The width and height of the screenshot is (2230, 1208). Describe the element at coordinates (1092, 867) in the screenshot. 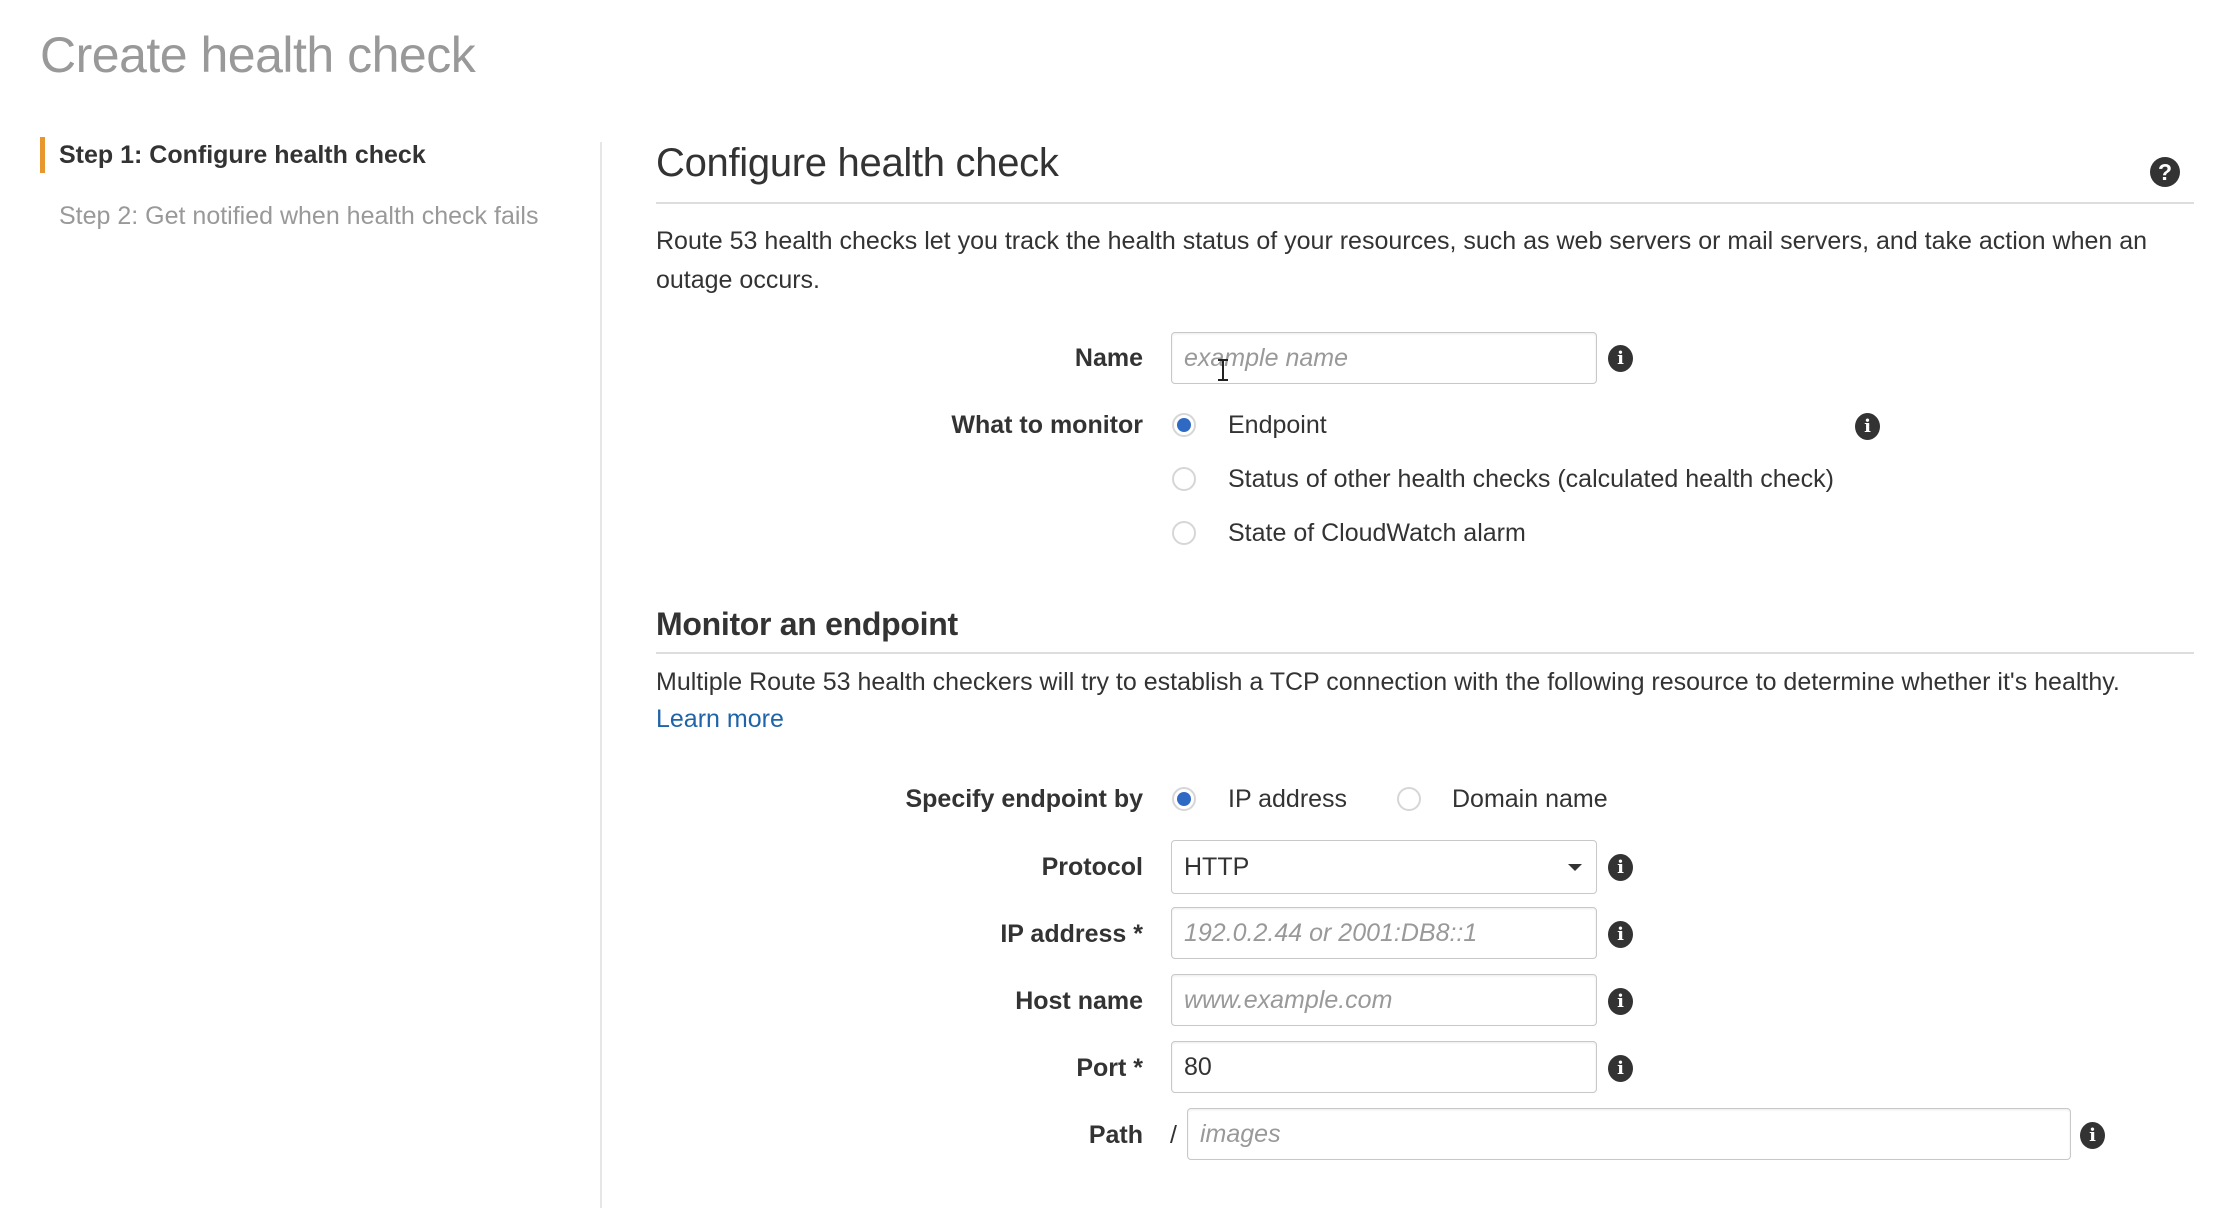

I see `protocol-label: Protocol` at that location.